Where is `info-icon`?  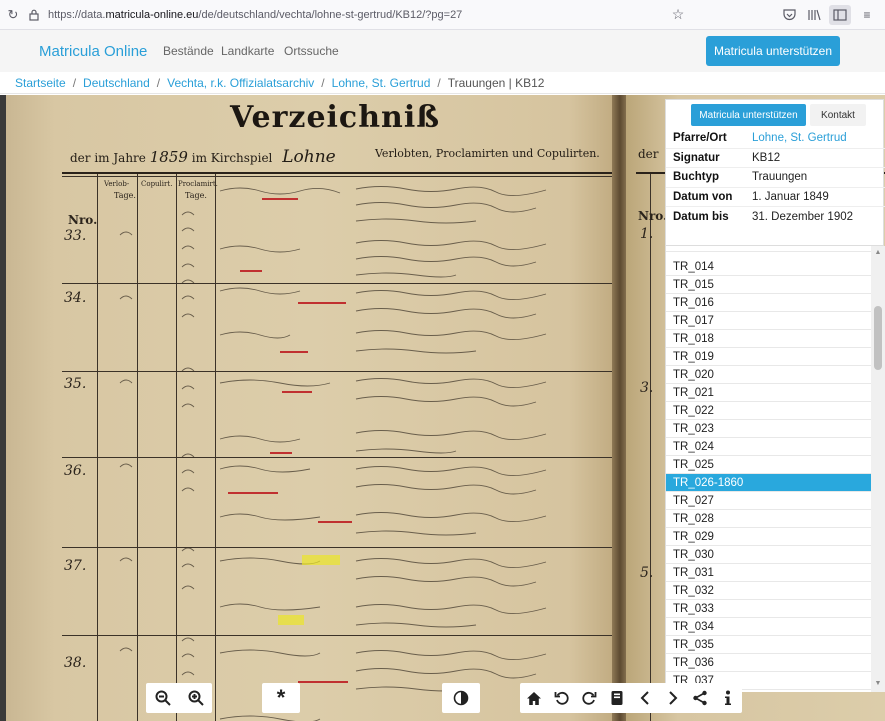
info-icon is located at coordinates (728, 698).